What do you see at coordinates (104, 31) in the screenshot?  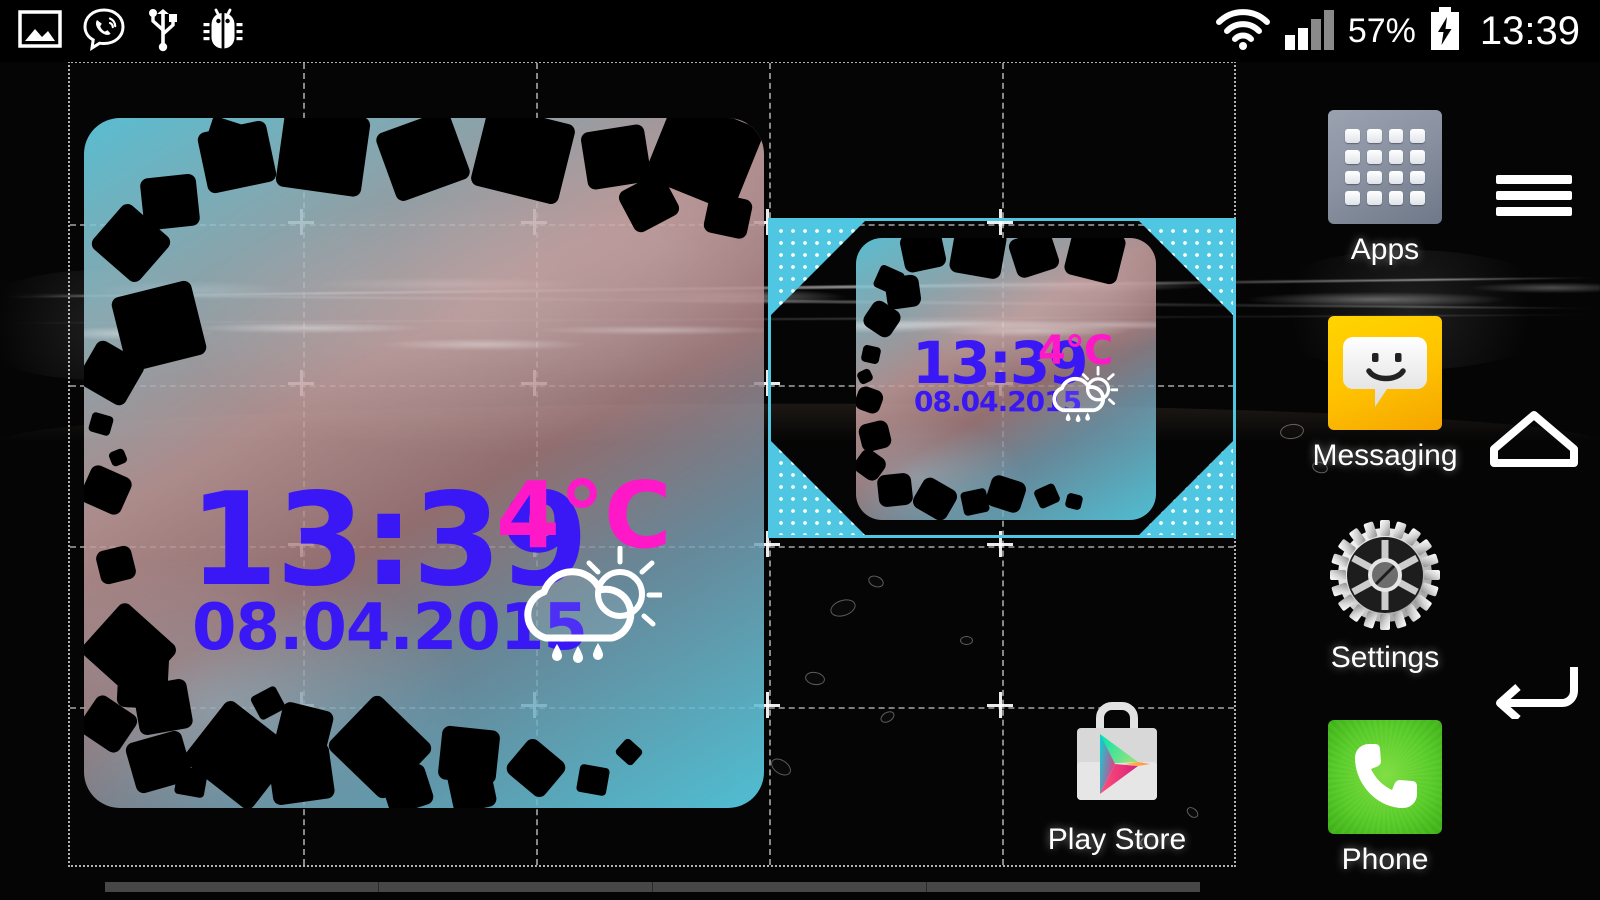 I see `viber-call-icon` at bounding box center [104, 31].